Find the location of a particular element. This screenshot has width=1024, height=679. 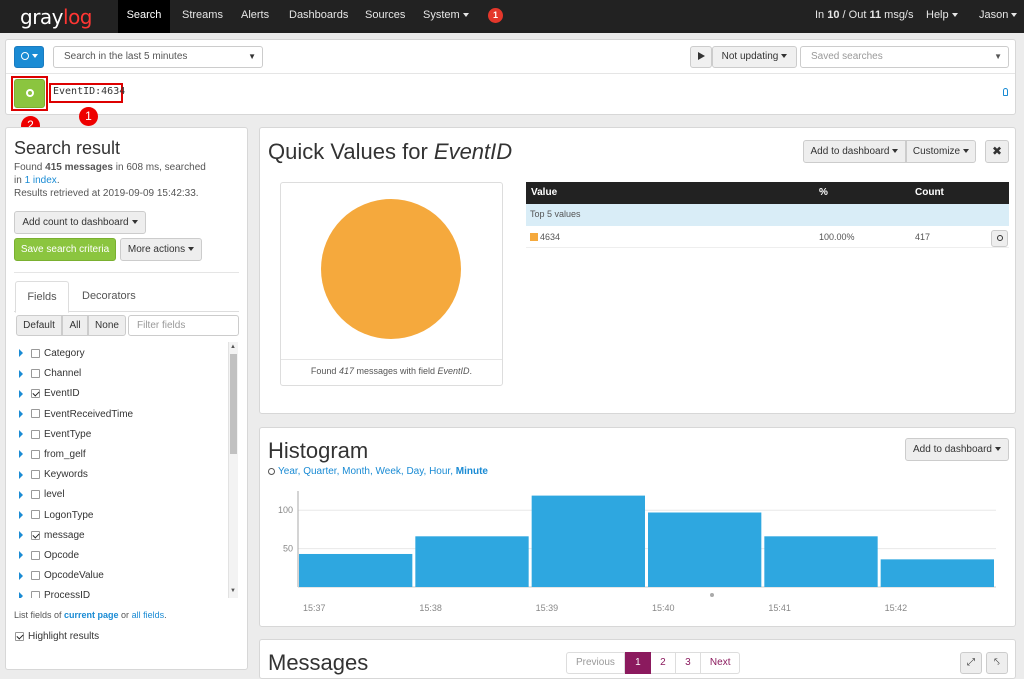

nav-streams: Streams is located at coordinates (202, 16).